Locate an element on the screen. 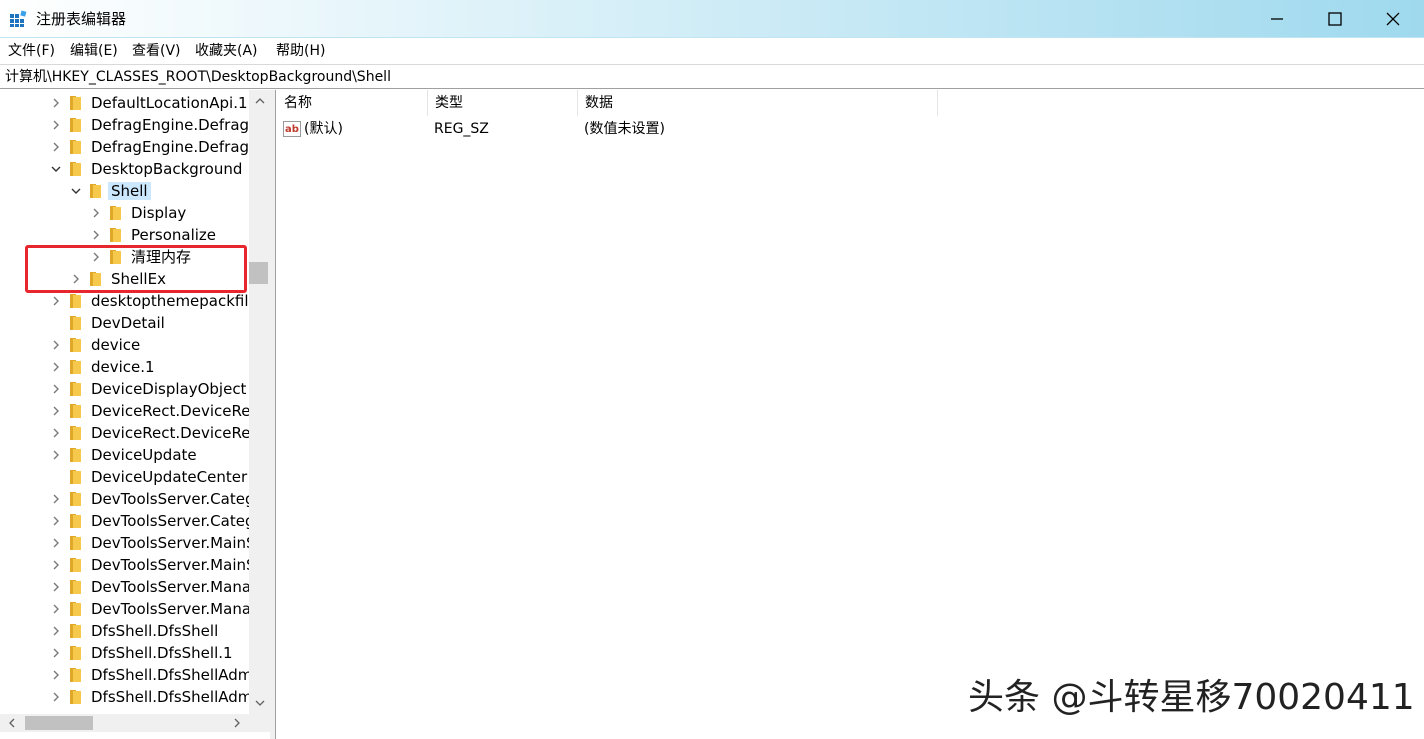 The height and width of the screenshot is (739, 1424). minimize-button is located at coordinates (1277, 19).